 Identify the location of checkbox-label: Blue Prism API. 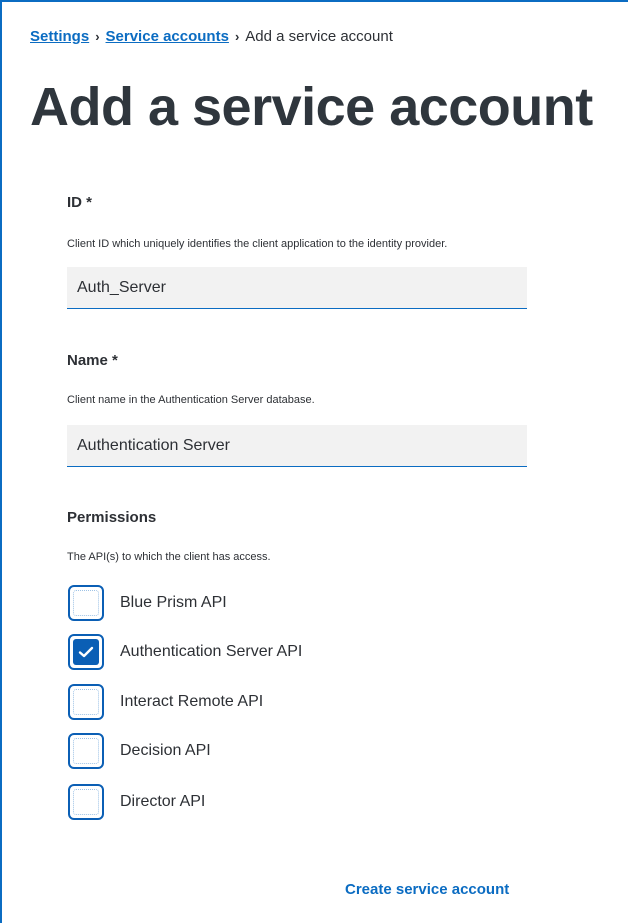
(173, 602).